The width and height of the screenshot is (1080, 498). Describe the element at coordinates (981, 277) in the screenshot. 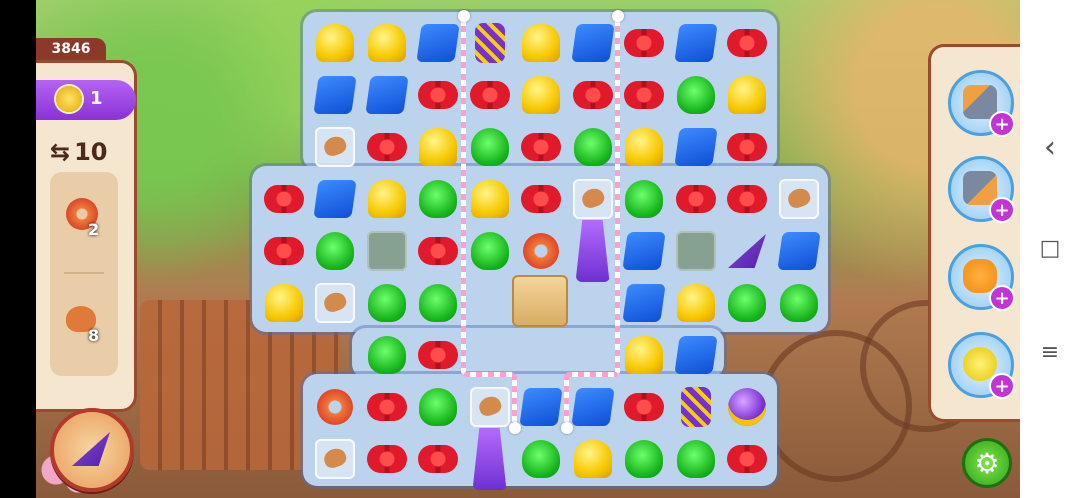

I see `glove-booster: +` at that location.